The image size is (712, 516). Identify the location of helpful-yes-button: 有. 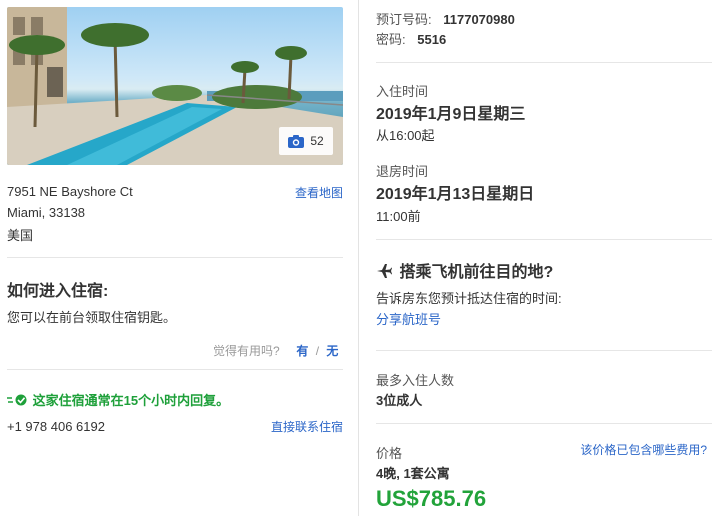
(302, 351).